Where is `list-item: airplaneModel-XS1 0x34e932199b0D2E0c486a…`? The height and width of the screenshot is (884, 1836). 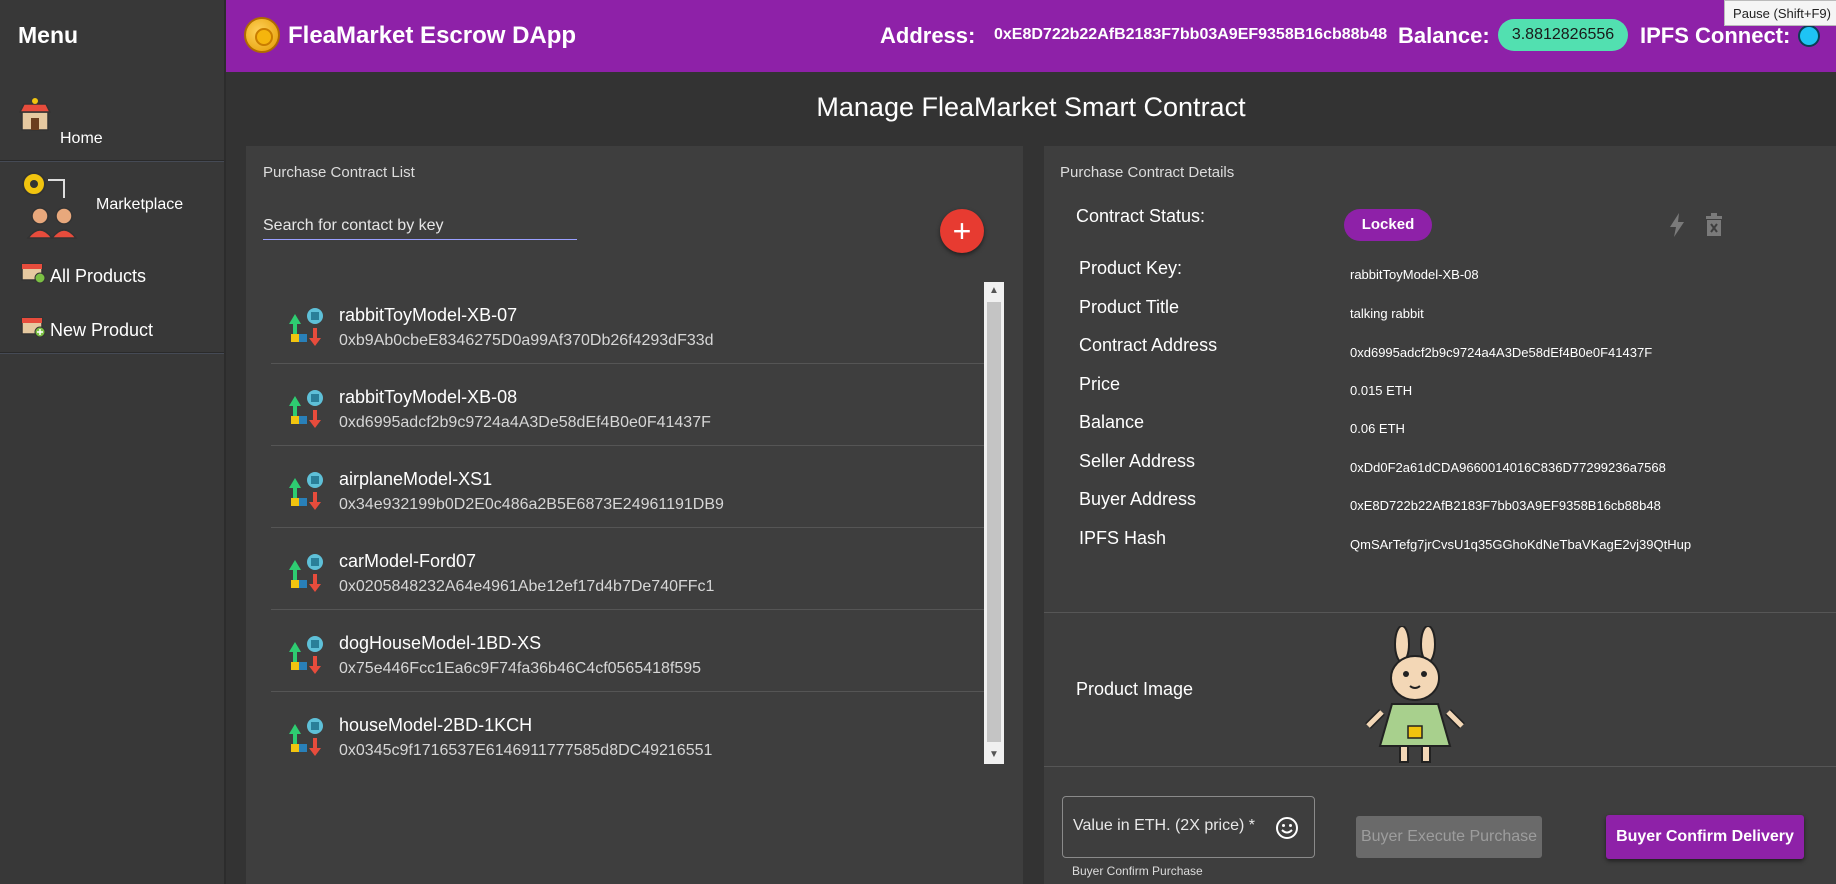 list-item: airplaneModel-XS1 0x34e932199b0D2E0c486a… is located at coordinates (627, 487).